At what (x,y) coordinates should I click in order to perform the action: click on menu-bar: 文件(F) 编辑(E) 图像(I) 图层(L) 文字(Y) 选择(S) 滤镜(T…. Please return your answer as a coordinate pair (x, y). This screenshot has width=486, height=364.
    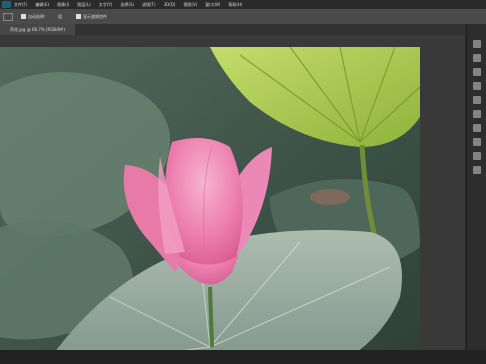
    Looking at the image, I should click on (243, 4).